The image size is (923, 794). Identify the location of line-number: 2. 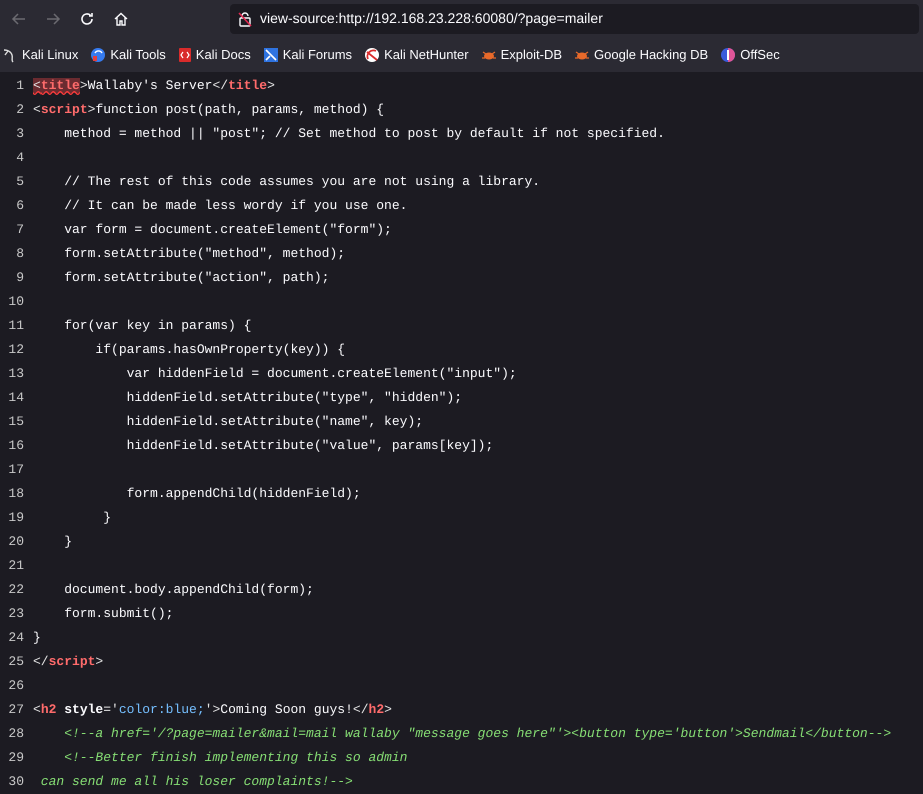
(20, 110).